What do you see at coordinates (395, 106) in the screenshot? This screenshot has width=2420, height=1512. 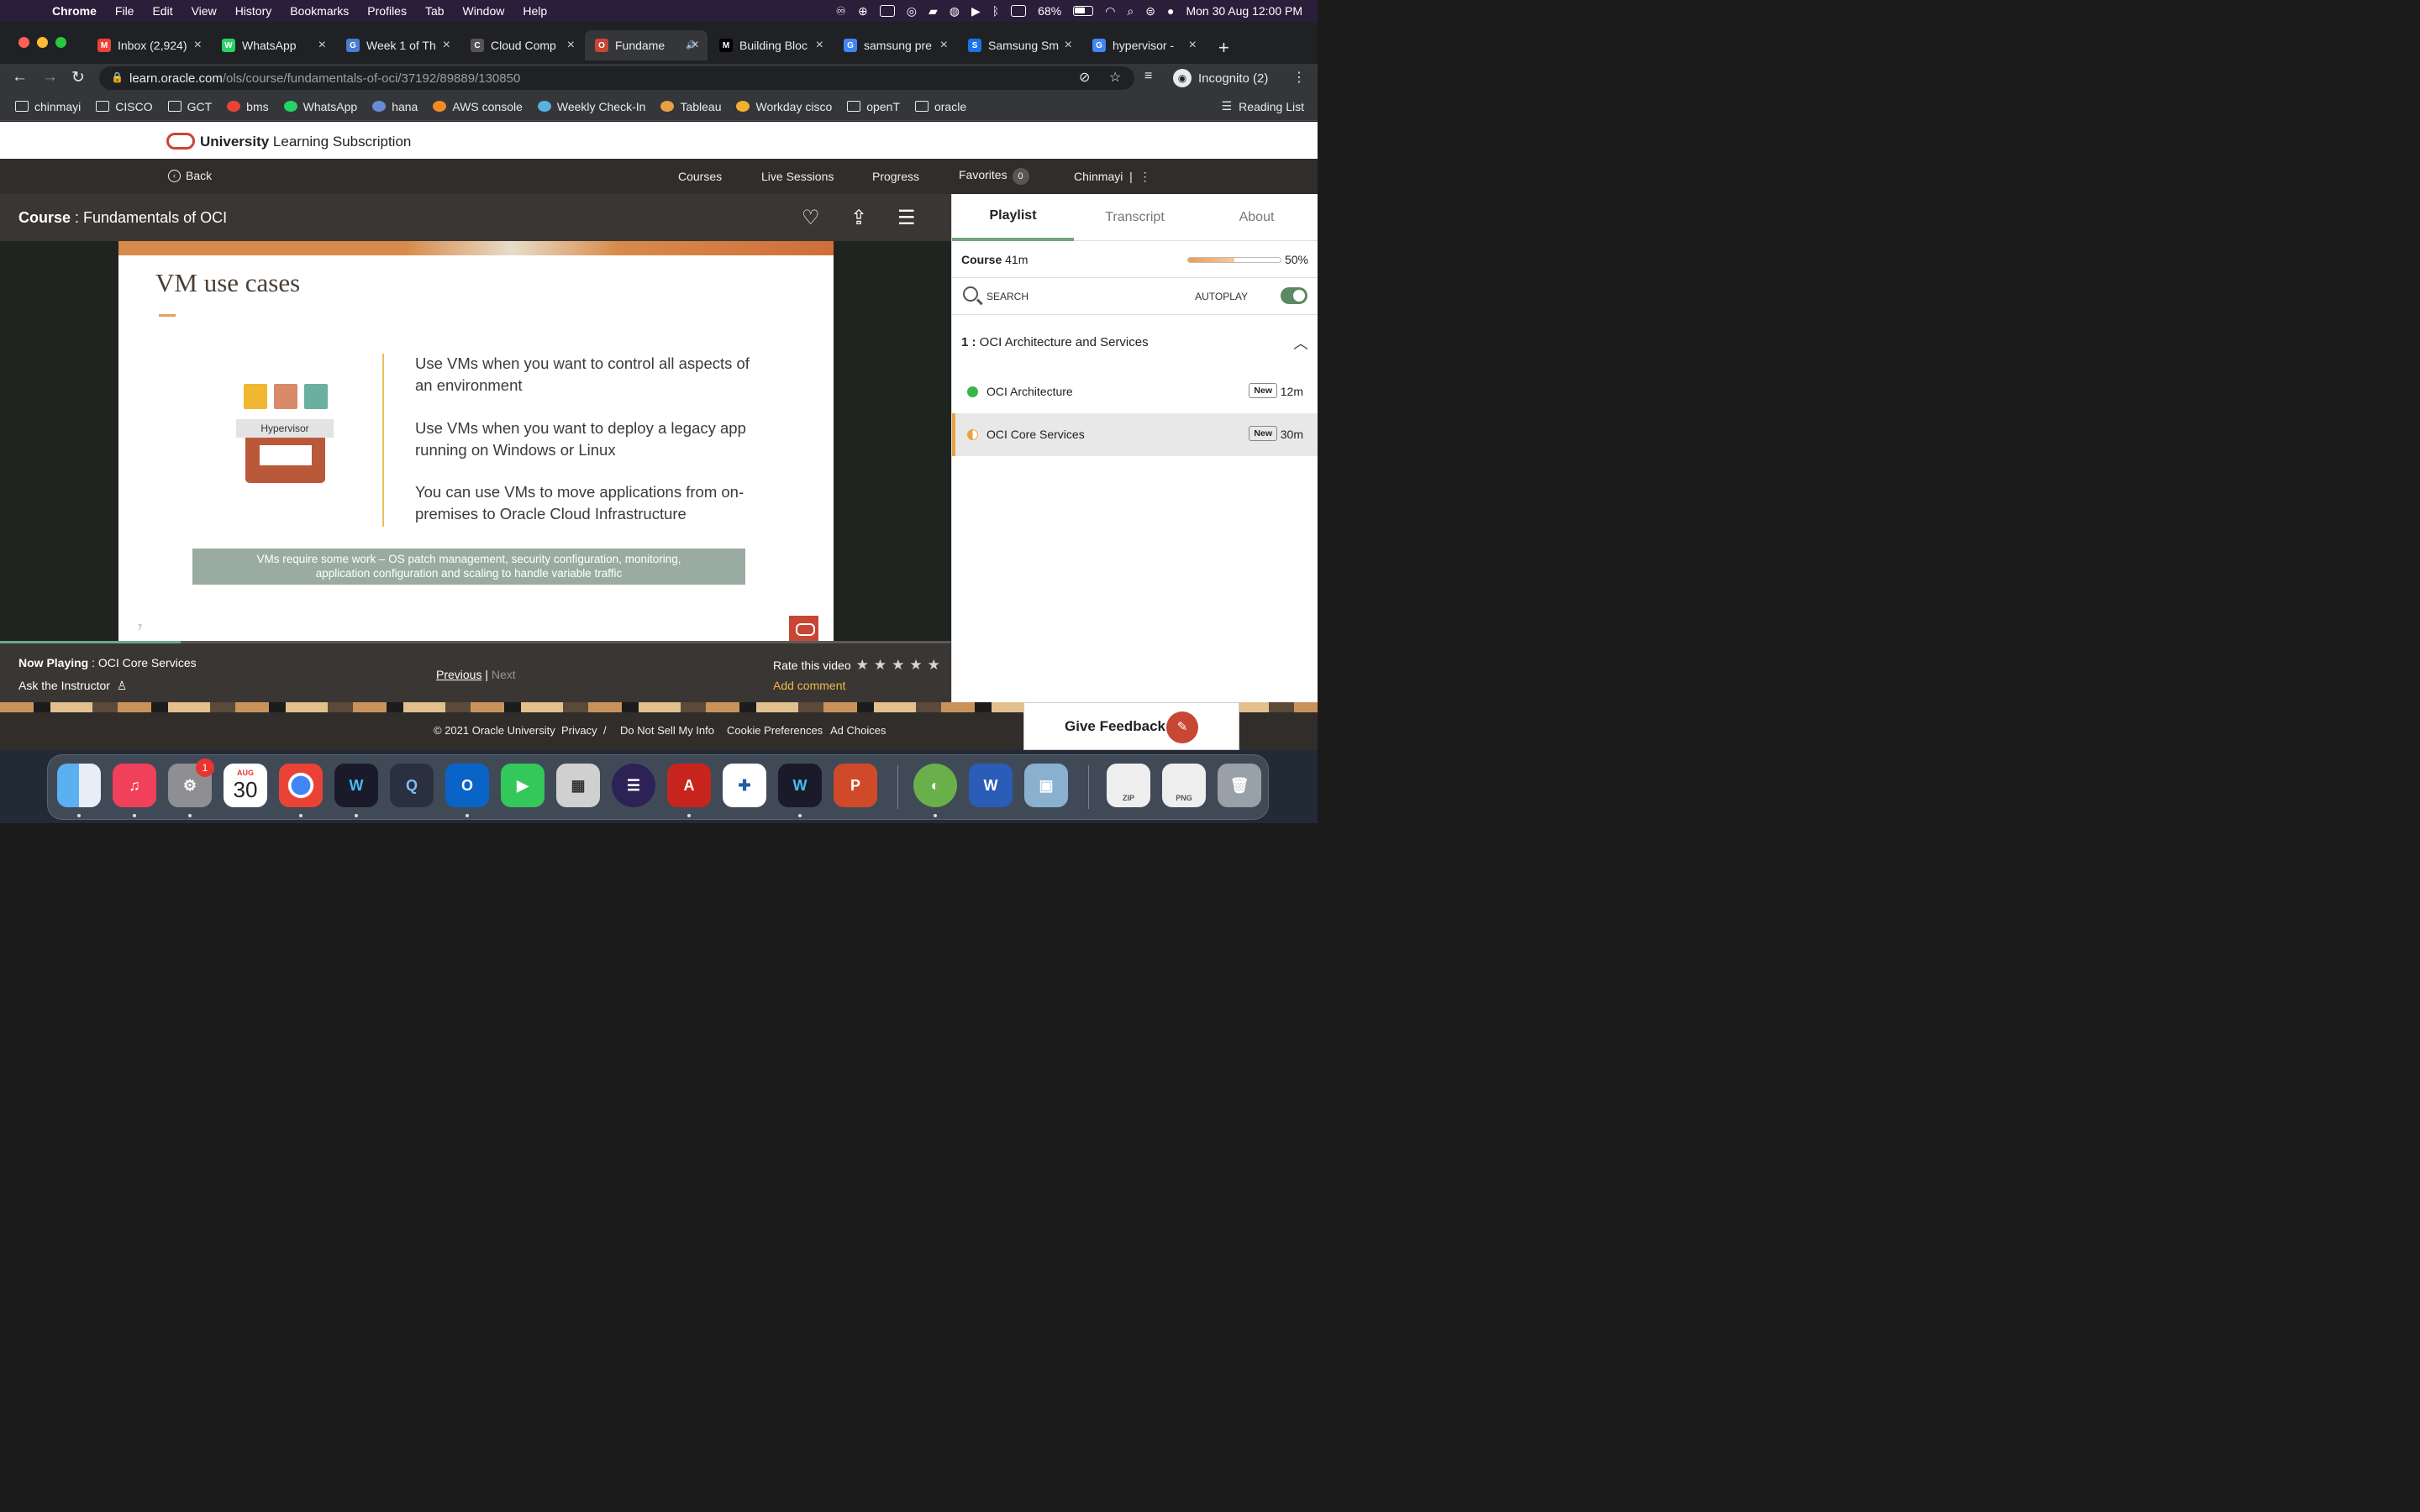 I see `bookmark-hana: hana` at bounding box center [395, 106].